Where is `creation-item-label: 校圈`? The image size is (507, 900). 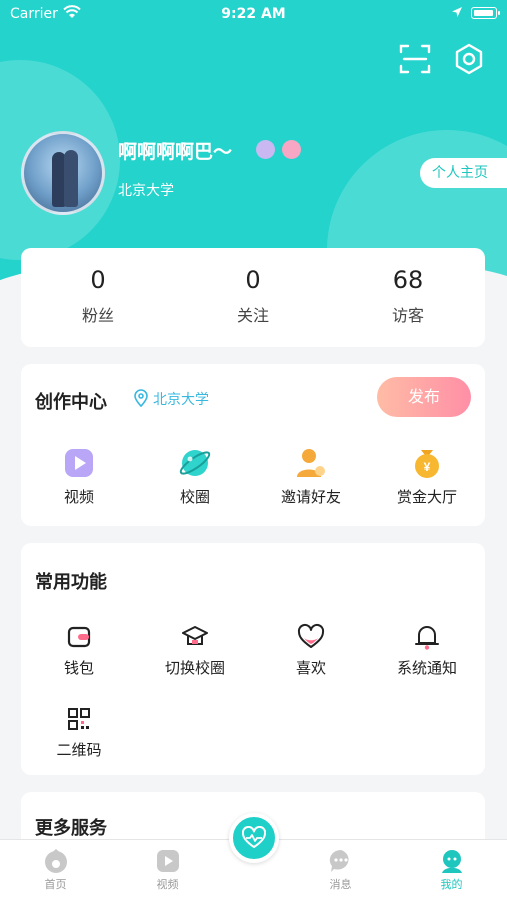 creation-item-label: 校圈 is located at coordinates (194, 497).